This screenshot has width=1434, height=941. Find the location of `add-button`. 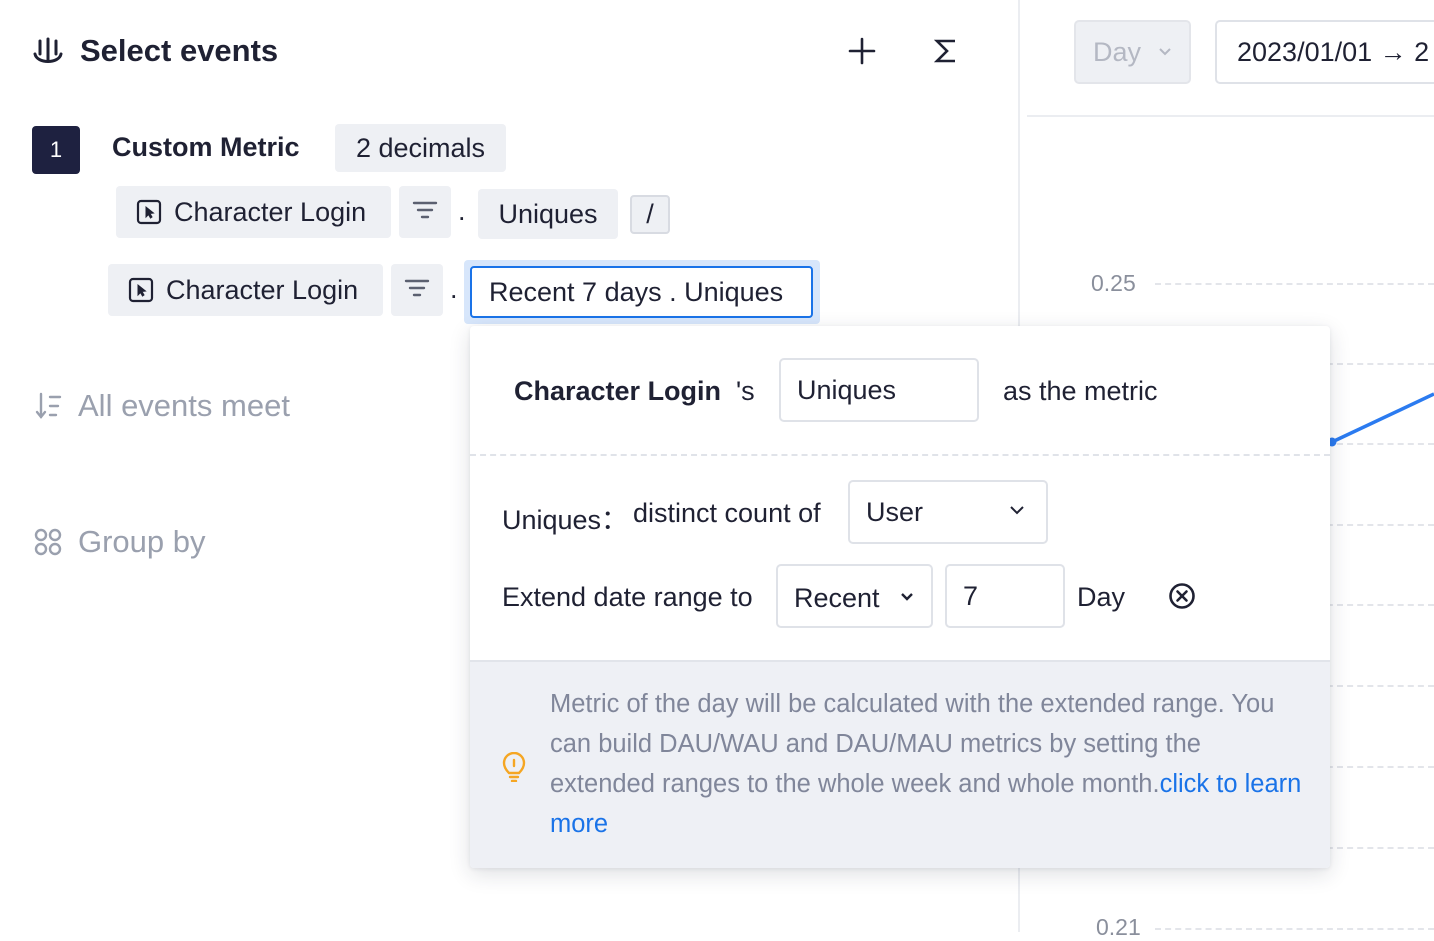

add-button is located at coordinates (862, 53).